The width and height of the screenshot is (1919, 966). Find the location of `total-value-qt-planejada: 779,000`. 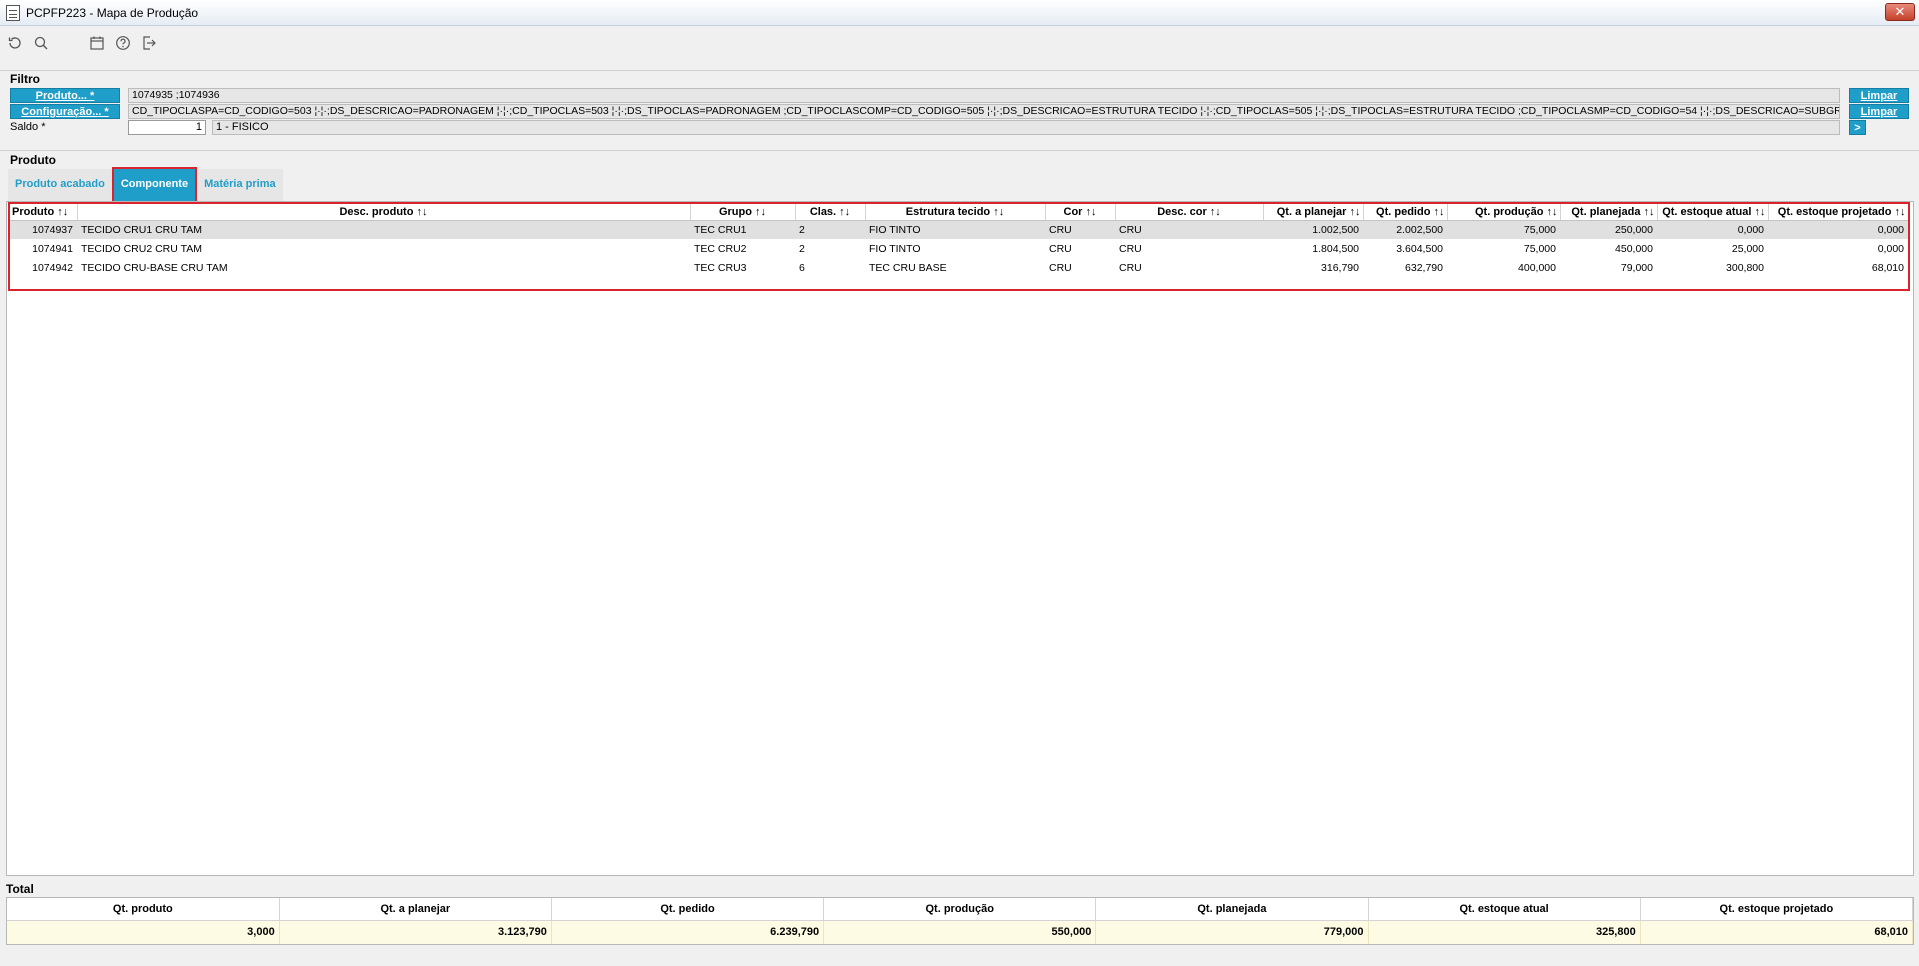

total-value-qt-planejada: 779,000 is located at coordinates (1232, 932).